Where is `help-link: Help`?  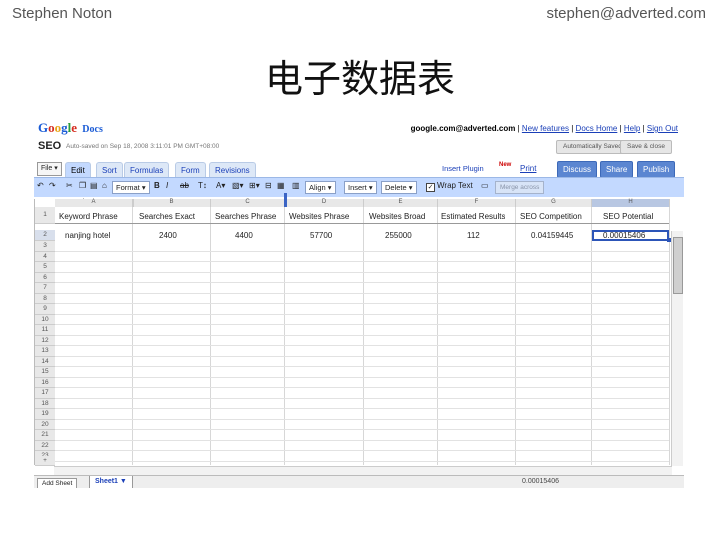 help-link: Help is located at coordinates (632, 128).